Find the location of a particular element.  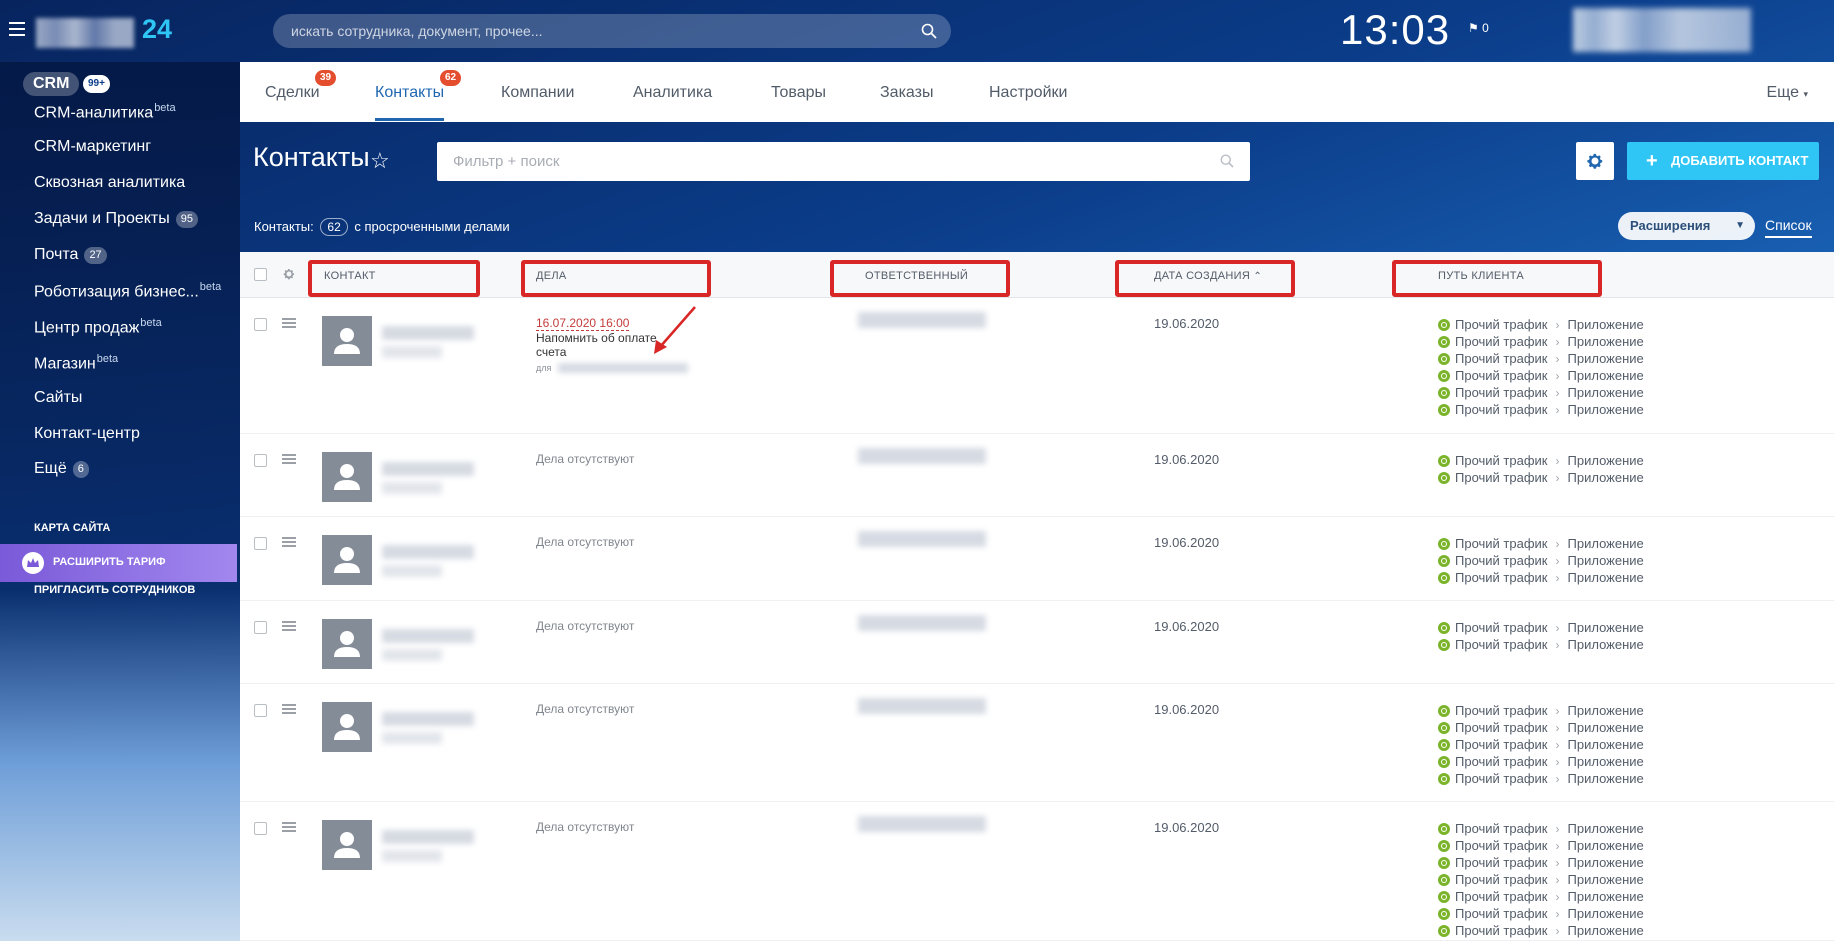

list-settings-button is located at coordinates (1595, 161).